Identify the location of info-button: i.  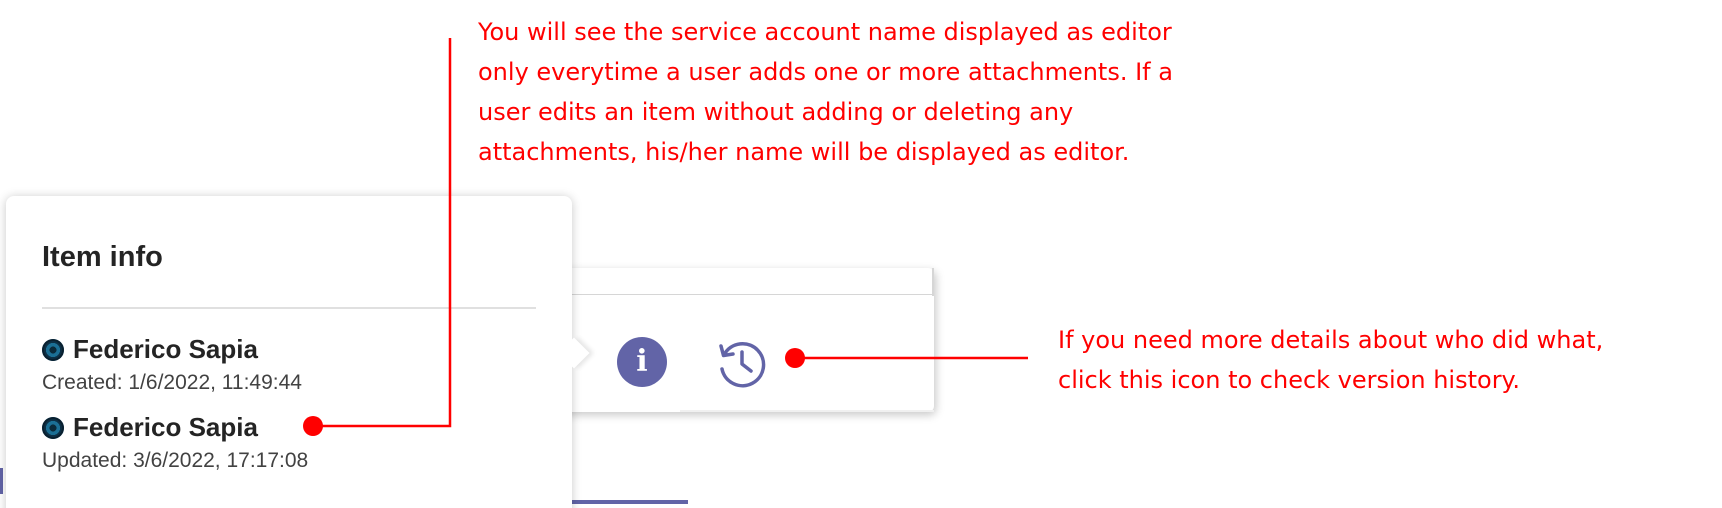
(642, 362).